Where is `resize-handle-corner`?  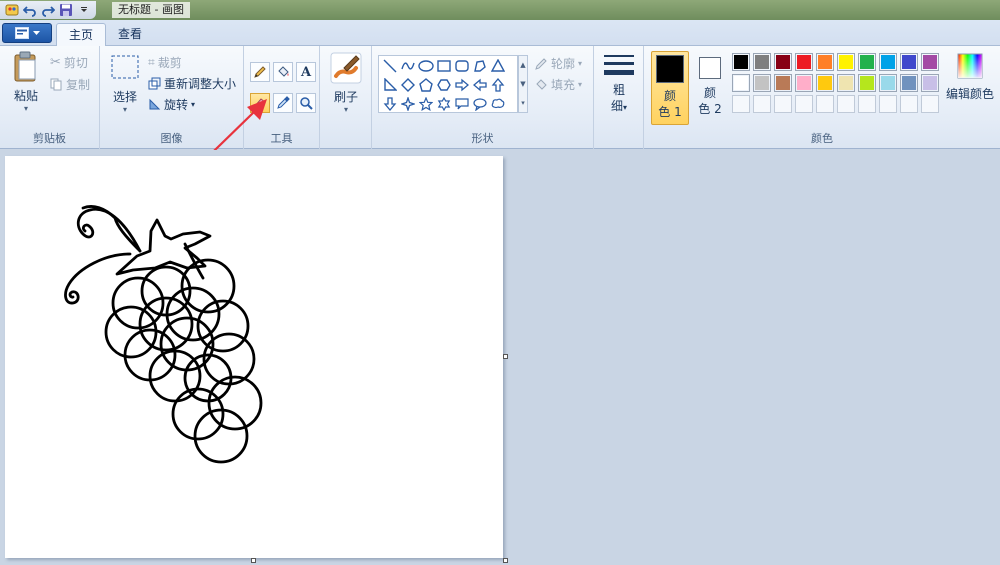
resize-handle-corner is located at coordinates (505, 560).